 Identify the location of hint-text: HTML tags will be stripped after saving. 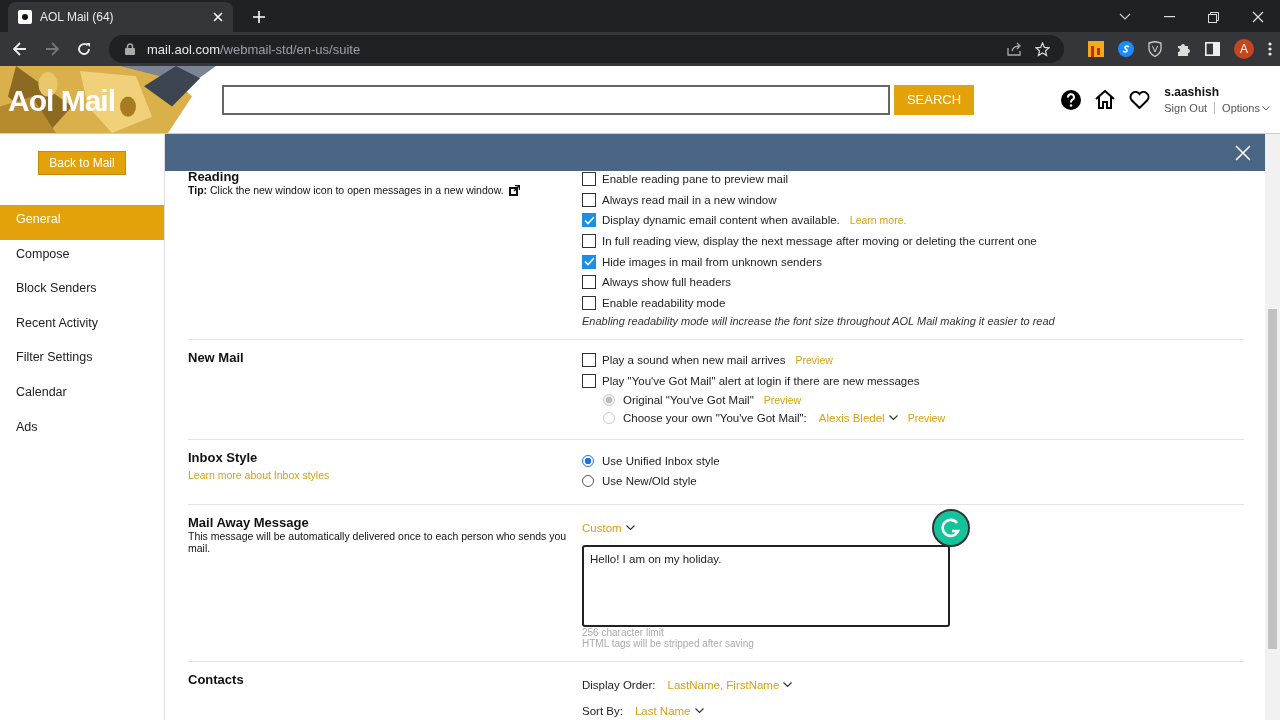
(668, 643).